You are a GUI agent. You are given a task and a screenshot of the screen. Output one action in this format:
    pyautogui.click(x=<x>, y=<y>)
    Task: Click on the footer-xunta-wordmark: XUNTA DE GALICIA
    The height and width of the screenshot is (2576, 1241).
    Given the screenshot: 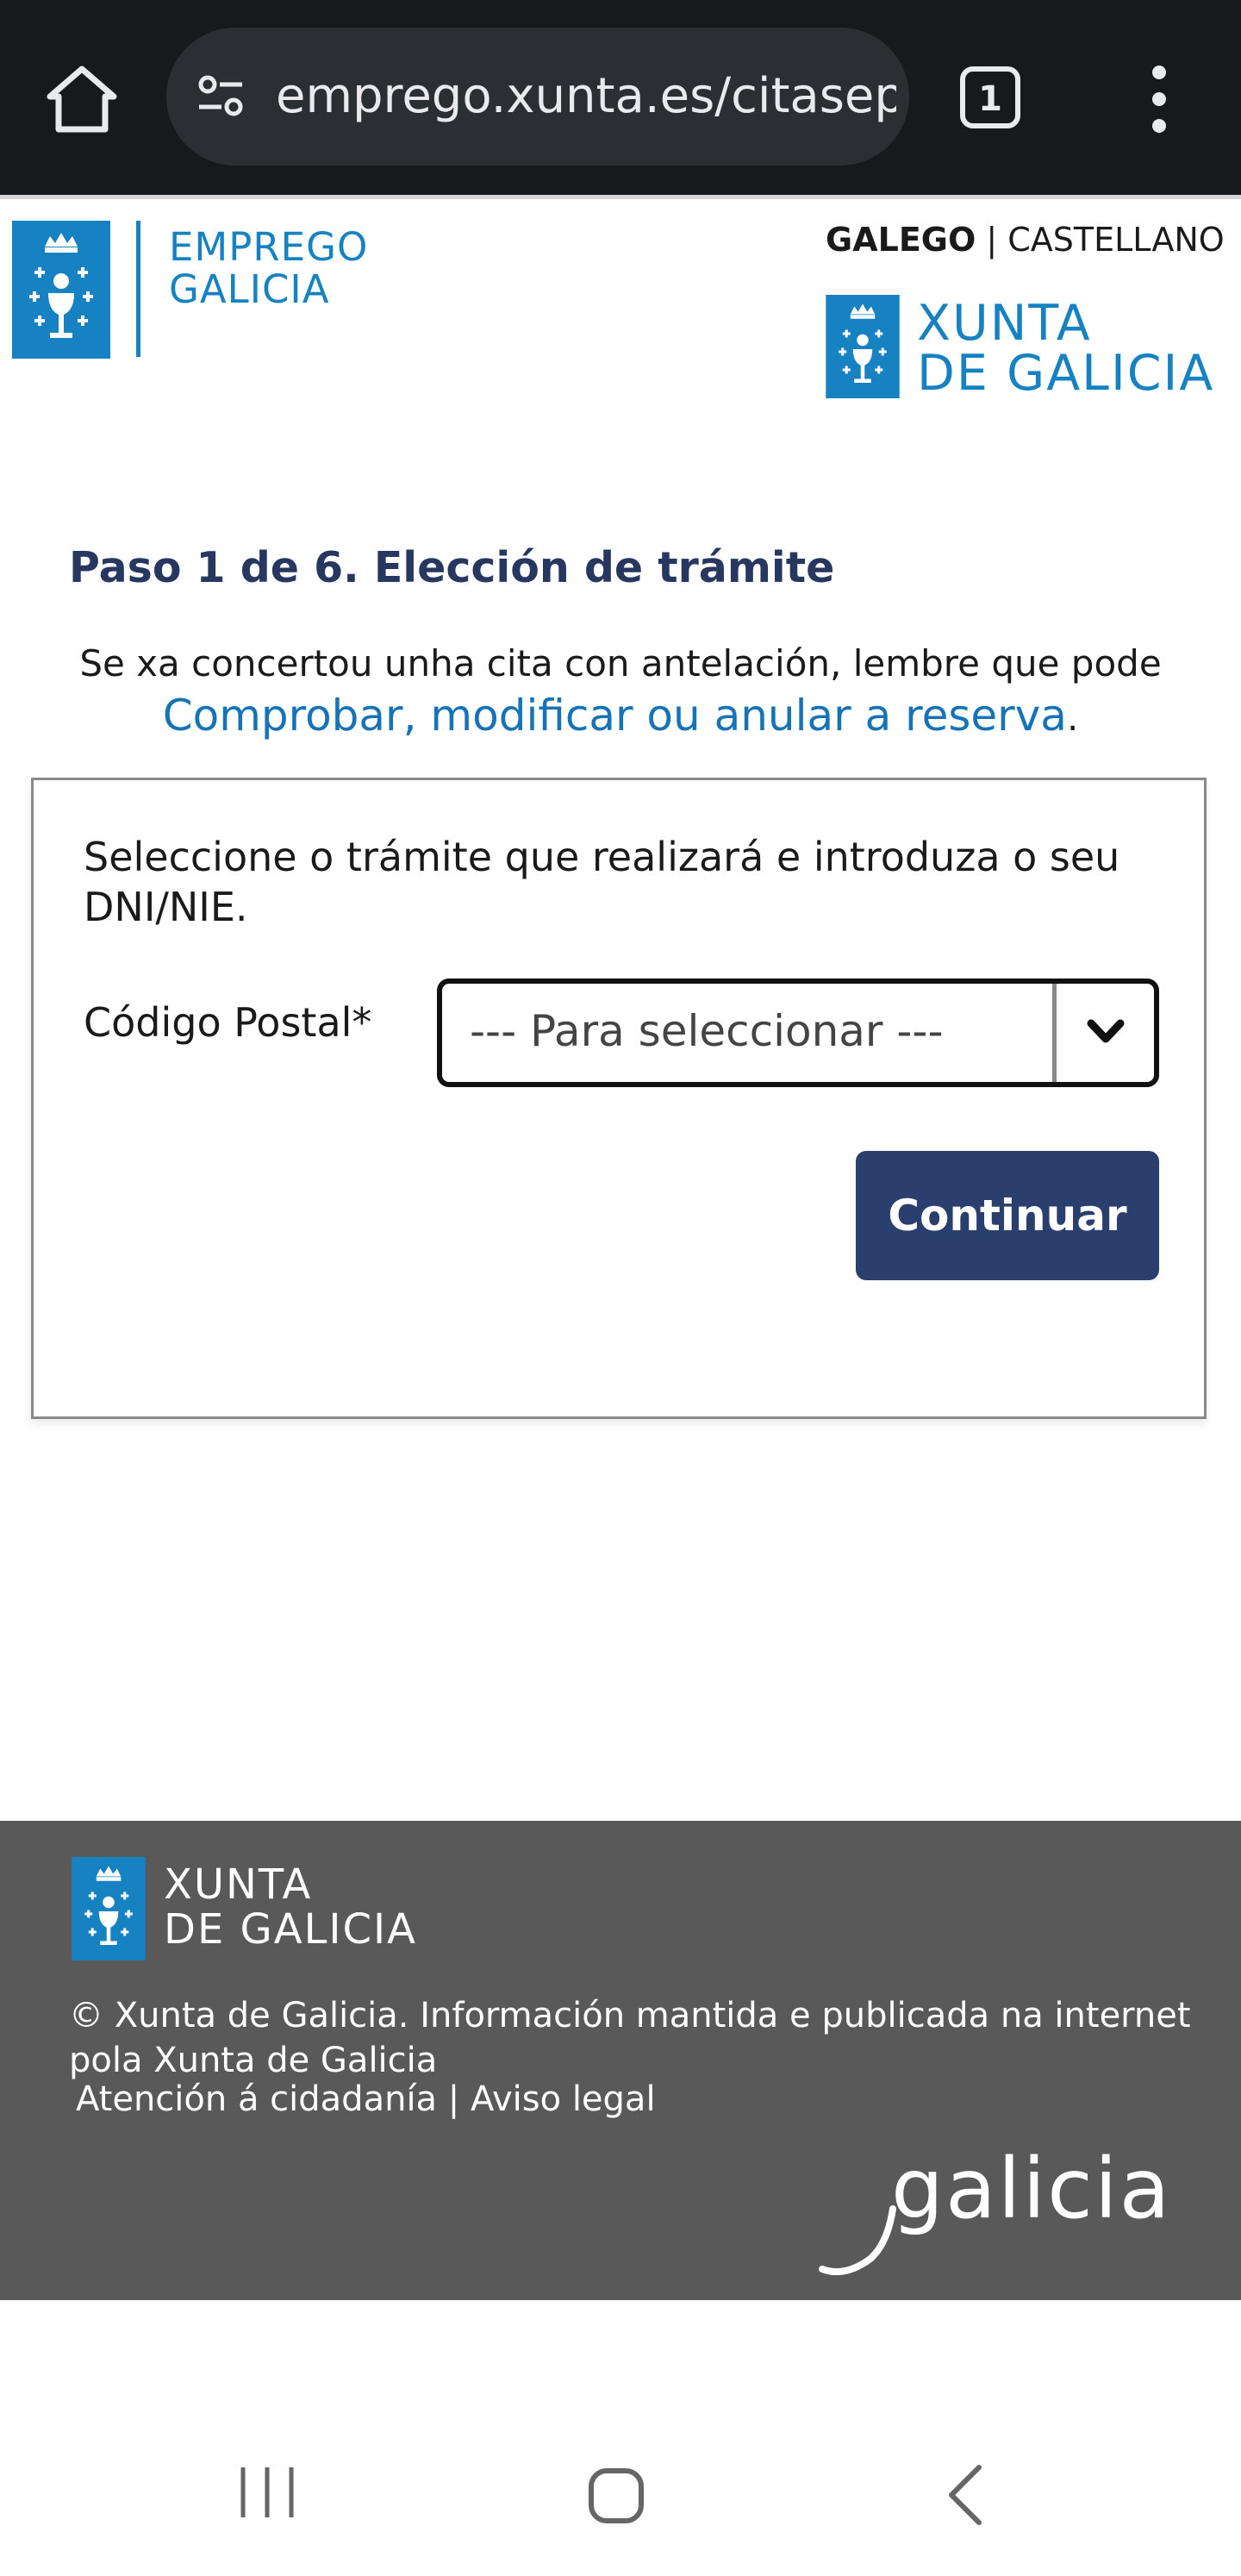 What is the action you would take?
    pyautogui.click(x=290, y=1907)
    